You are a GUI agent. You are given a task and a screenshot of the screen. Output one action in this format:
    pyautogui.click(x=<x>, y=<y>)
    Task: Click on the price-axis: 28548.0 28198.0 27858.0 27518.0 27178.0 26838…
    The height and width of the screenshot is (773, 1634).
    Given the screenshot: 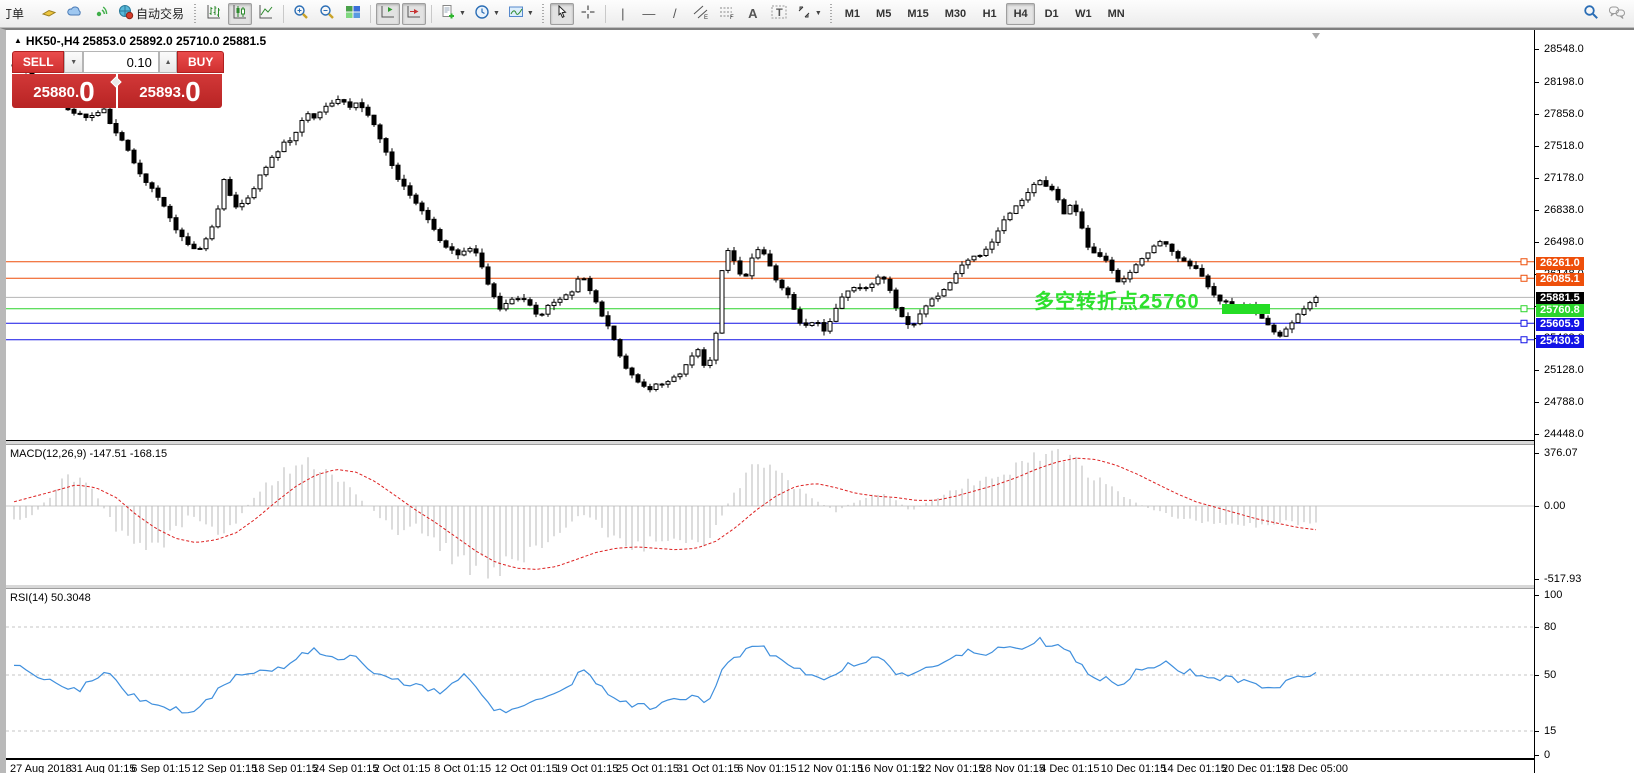 What is the action you would take?
    pyautogui.click(x=1584, y=401)
    